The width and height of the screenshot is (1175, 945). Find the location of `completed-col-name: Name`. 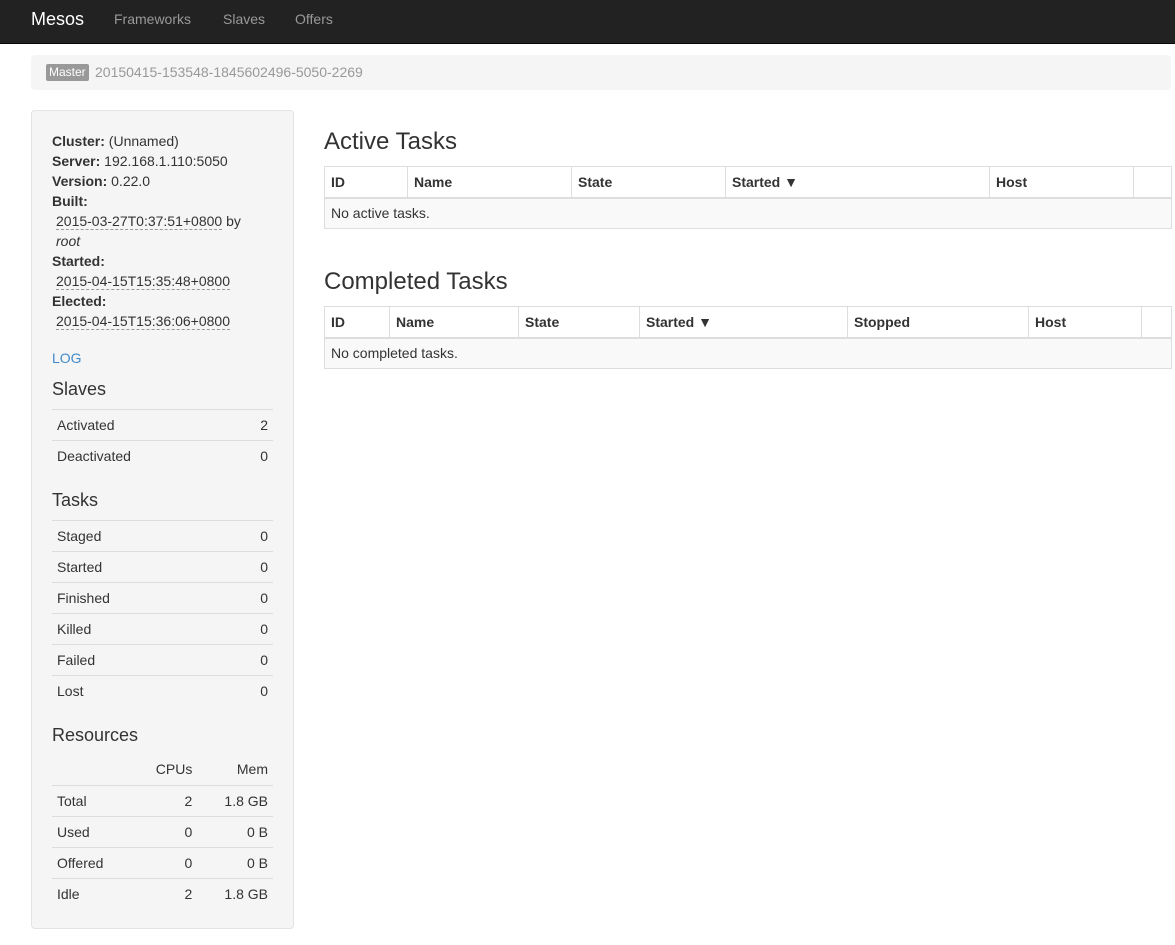

completed-col-name: Name is located at coordinates (454, 322).